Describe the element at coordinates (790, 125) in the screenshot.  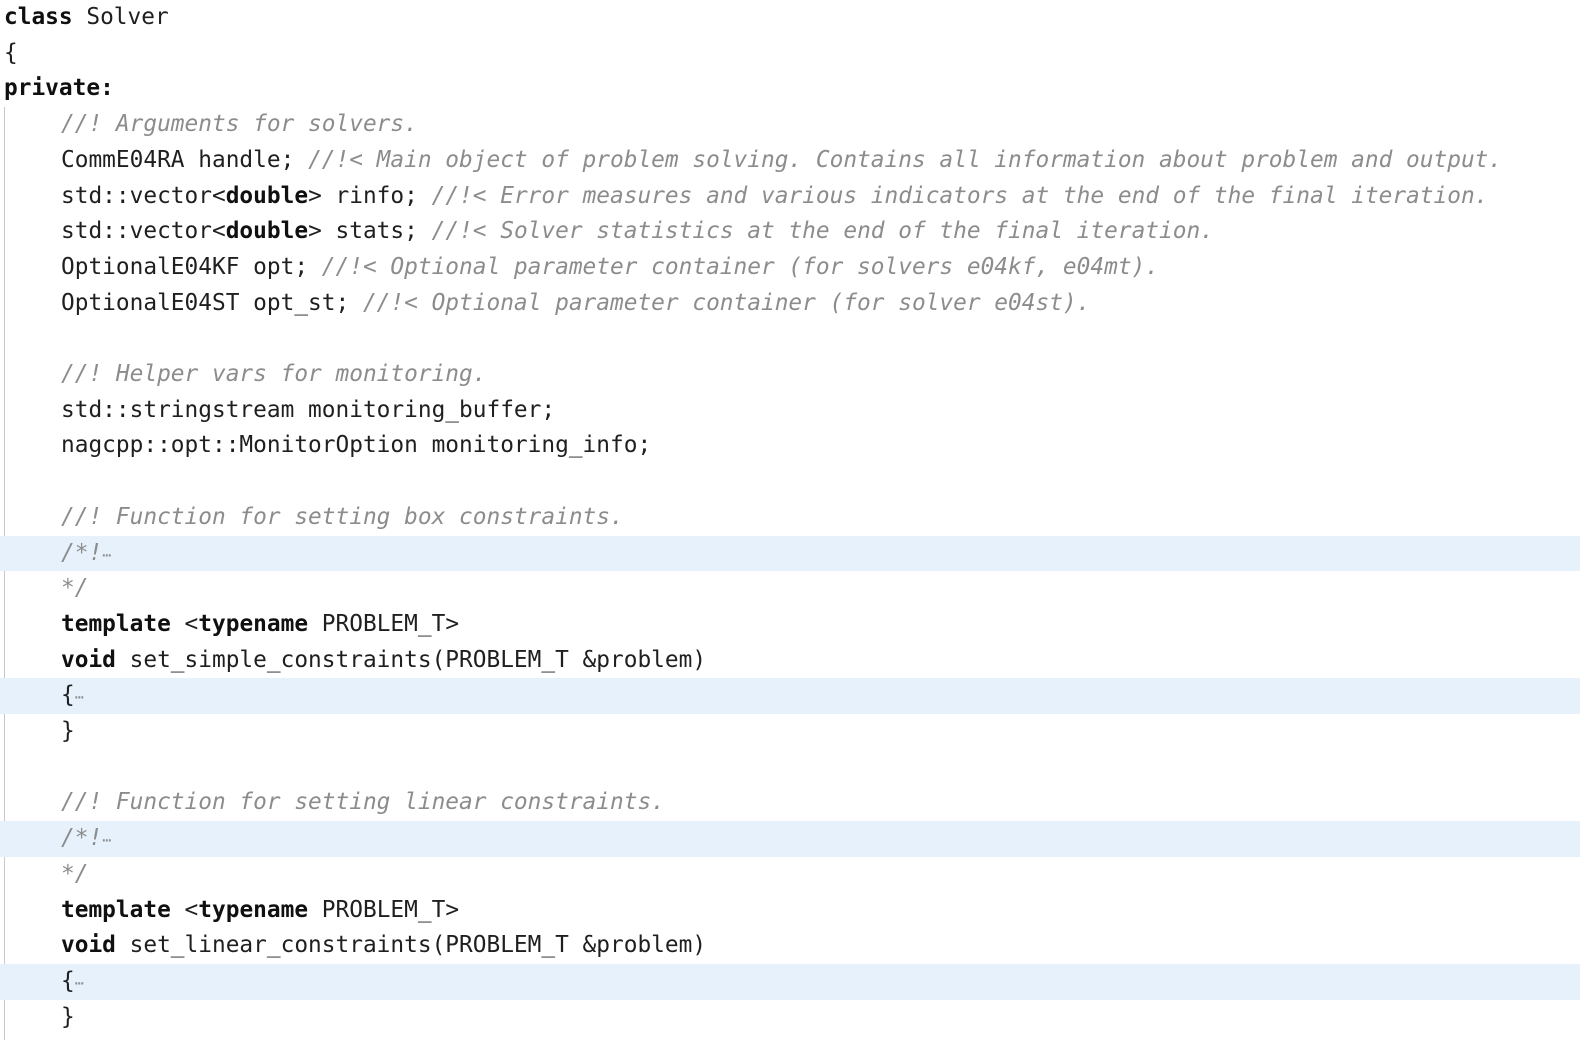
I see `code-line-comment: //! Arguments for solvers.` at that location.